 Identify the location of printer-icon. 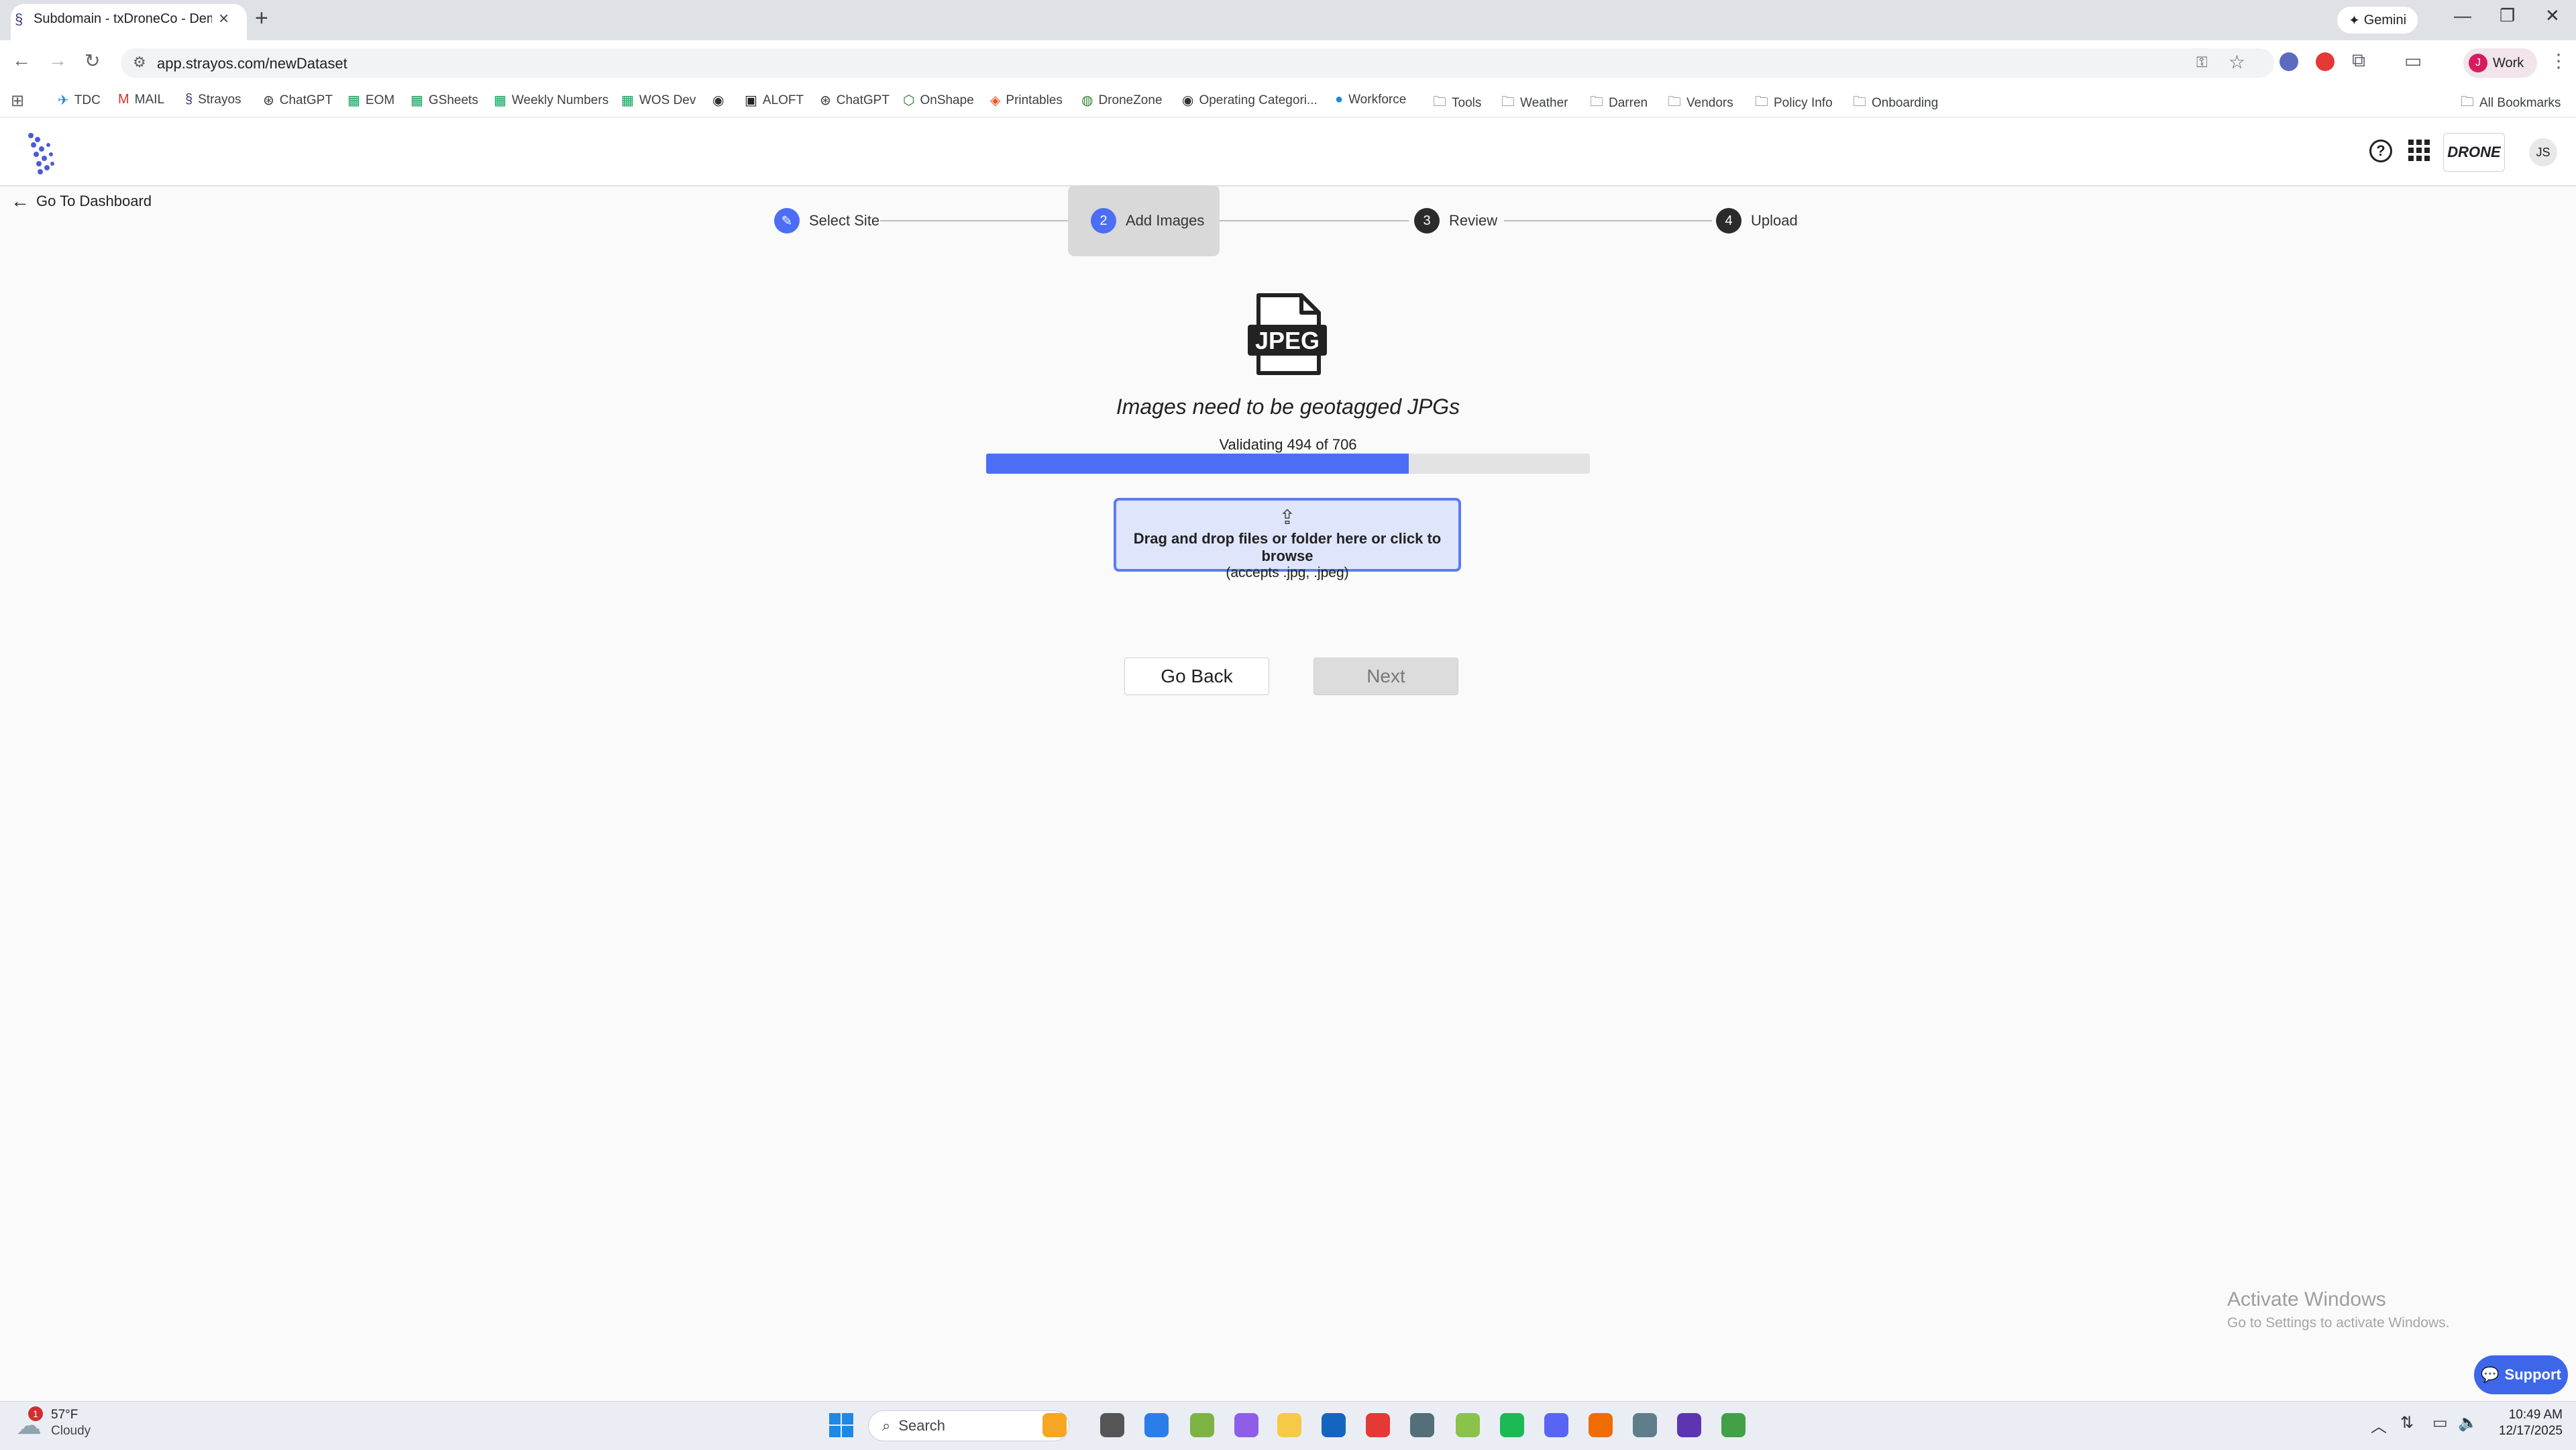
(1645, 1425).